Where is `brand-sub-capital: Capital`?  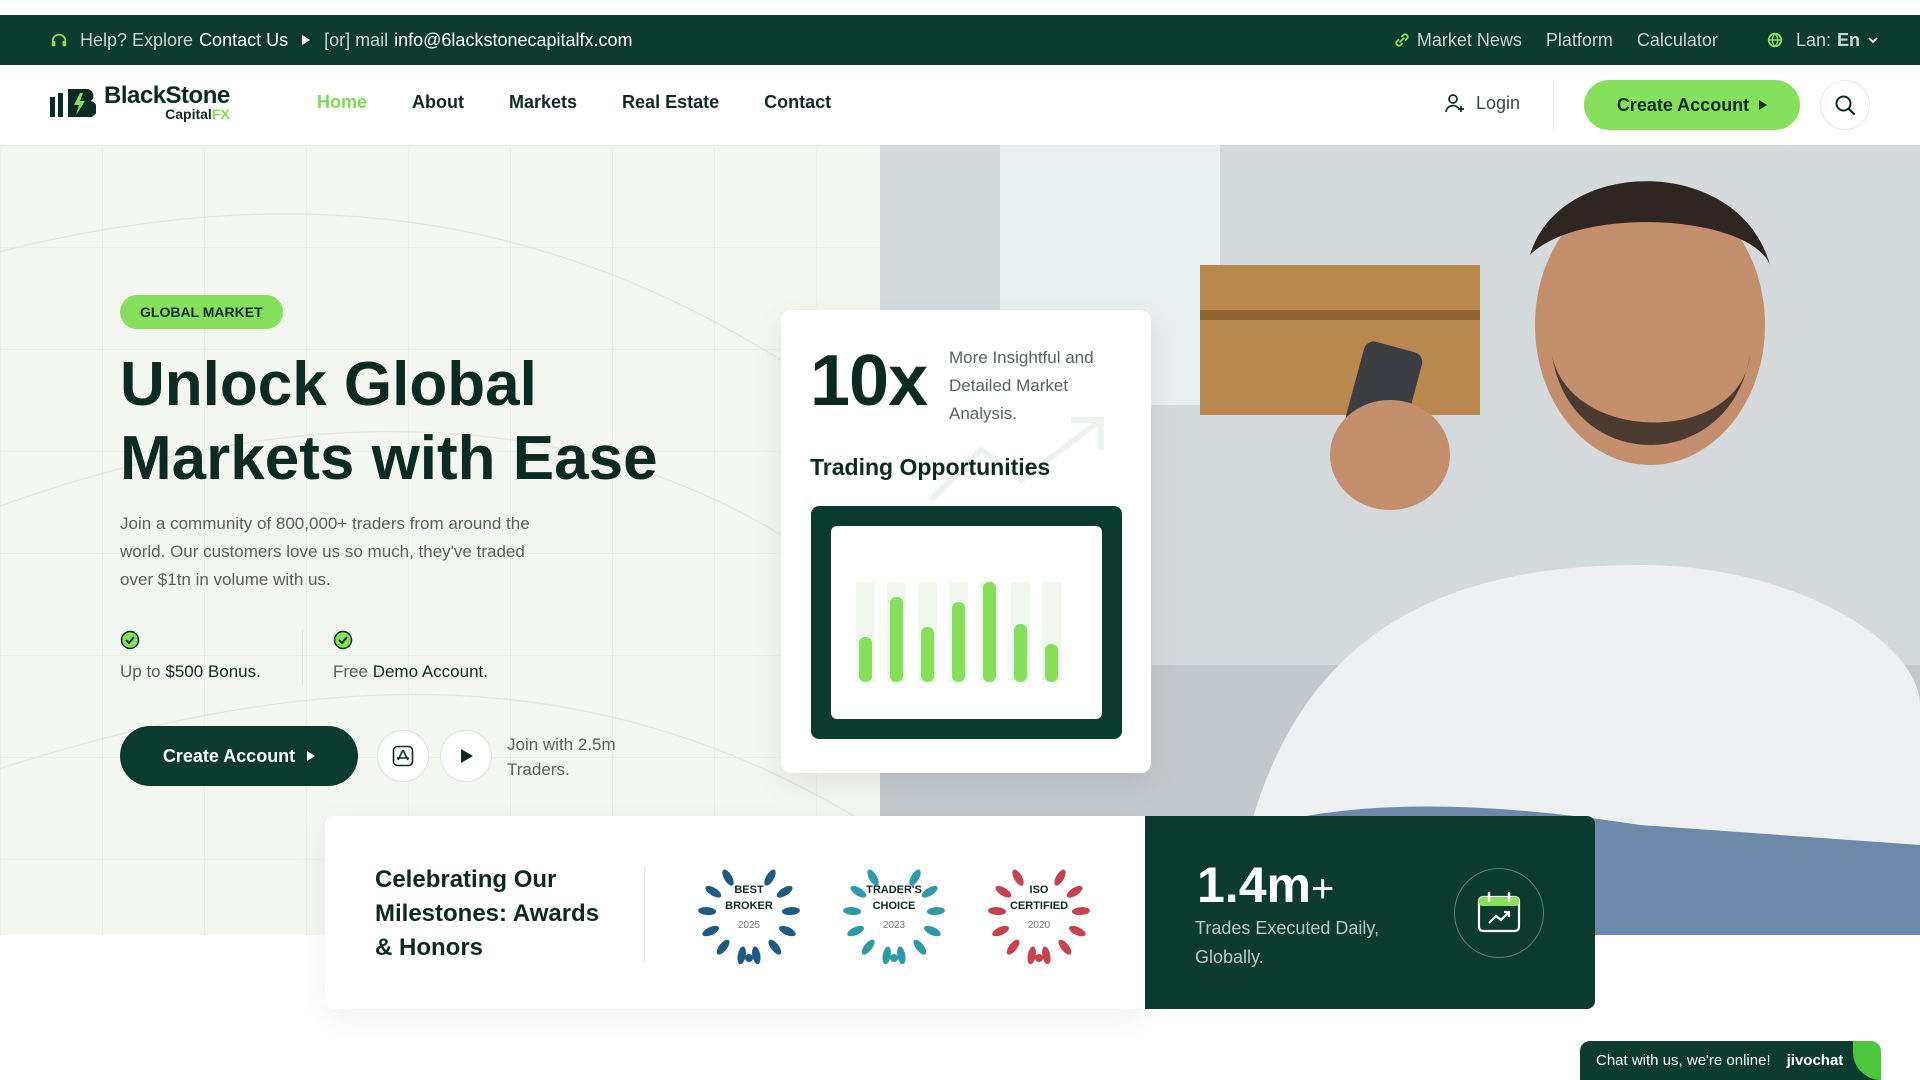 brand-sub-capital: Capital is located at coordinates (188, 114).